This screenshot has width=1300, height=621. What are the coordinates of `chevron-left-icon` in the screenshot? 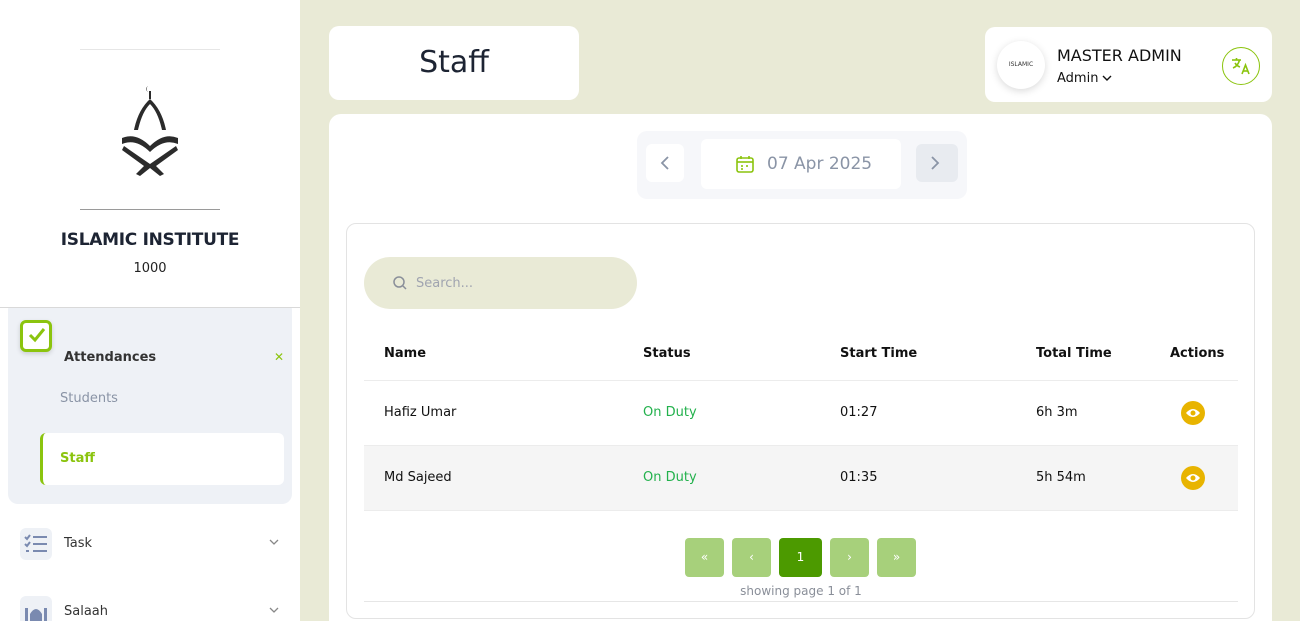 It's located at (664, 163).